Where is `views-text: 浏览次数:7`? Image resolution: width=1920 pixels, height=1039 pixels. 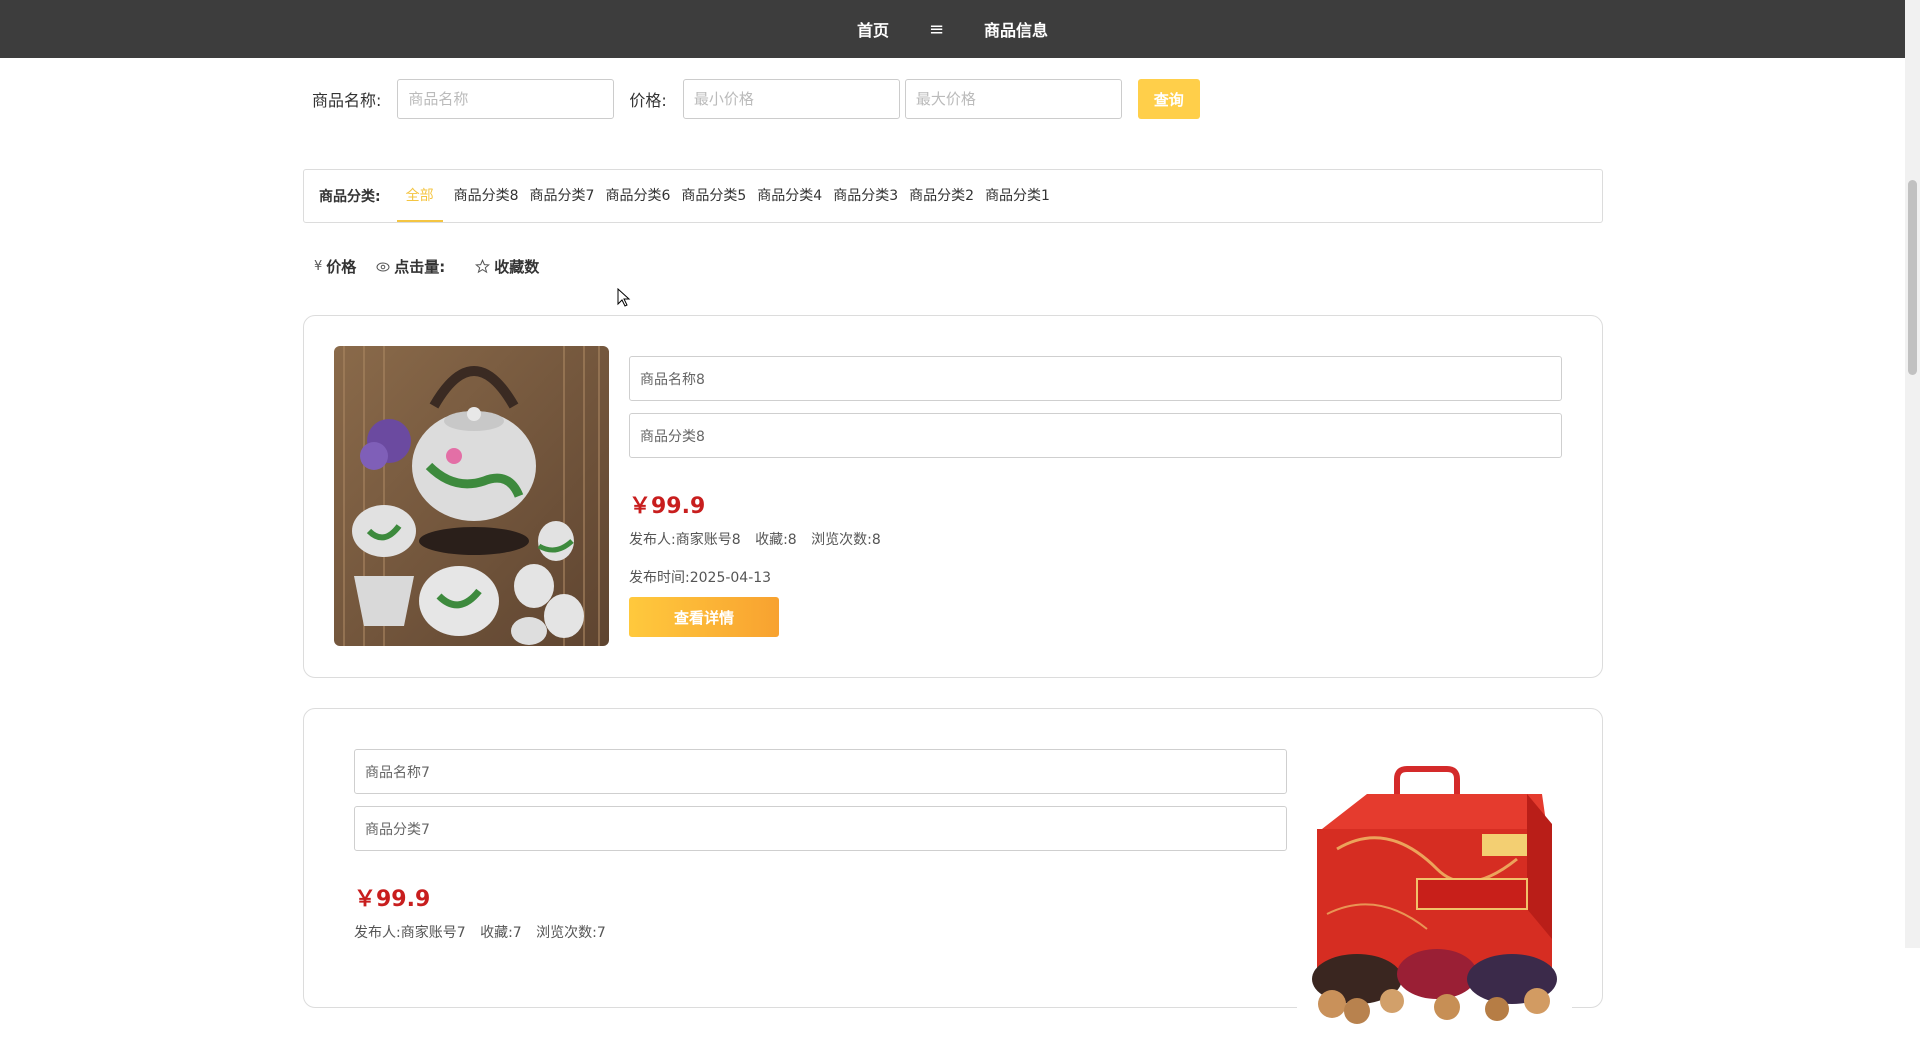 views-text: 浏览次数:7 is located at coordinates (571, 933).